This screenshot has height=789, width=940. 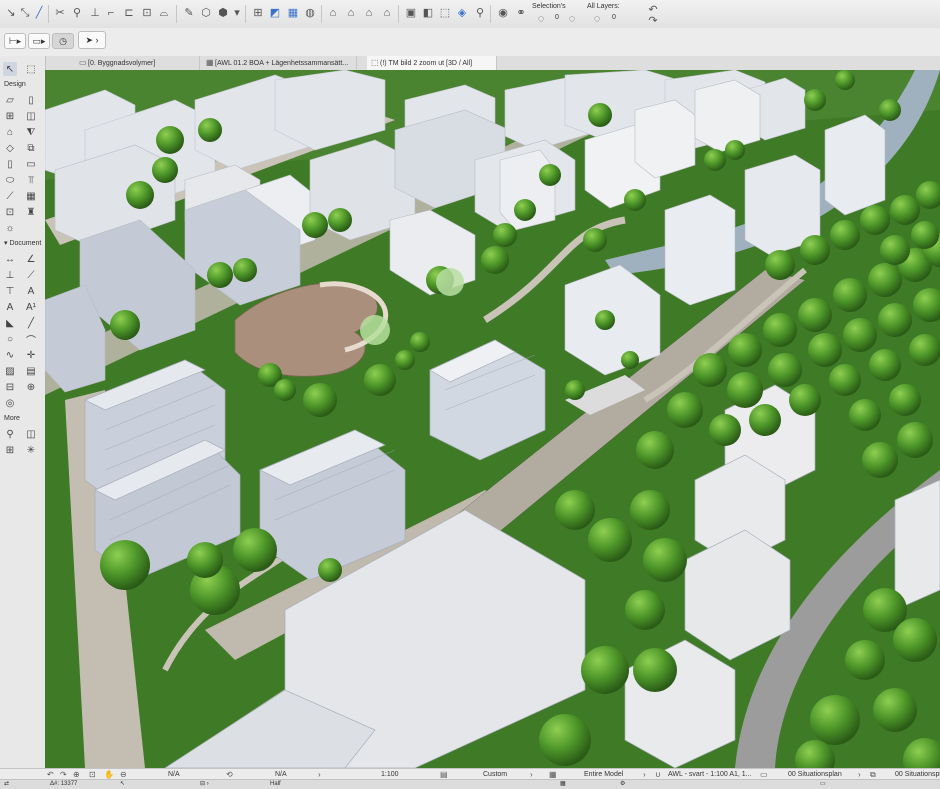 What do you see at coordinates (10, 228) in the screenshot?
I see `skylight-tool: ☼` at bounding box center [10, 228].